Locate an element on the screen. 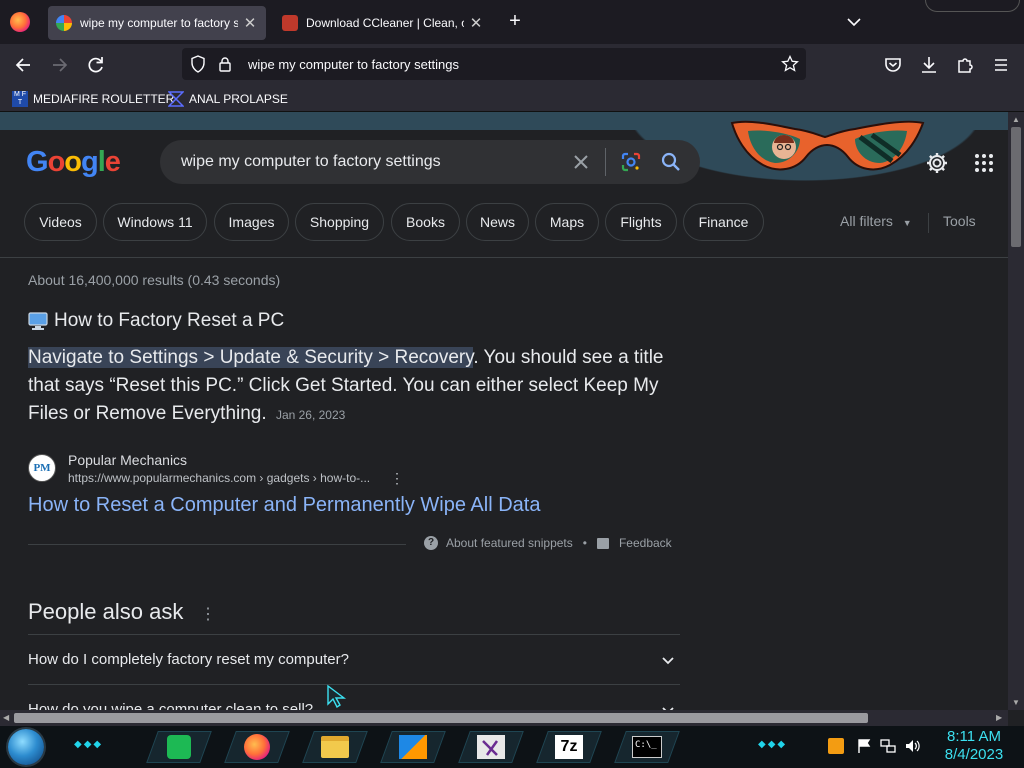  scroll-down-arrow-icon: ▼ is located at coordinates (1016, 702).